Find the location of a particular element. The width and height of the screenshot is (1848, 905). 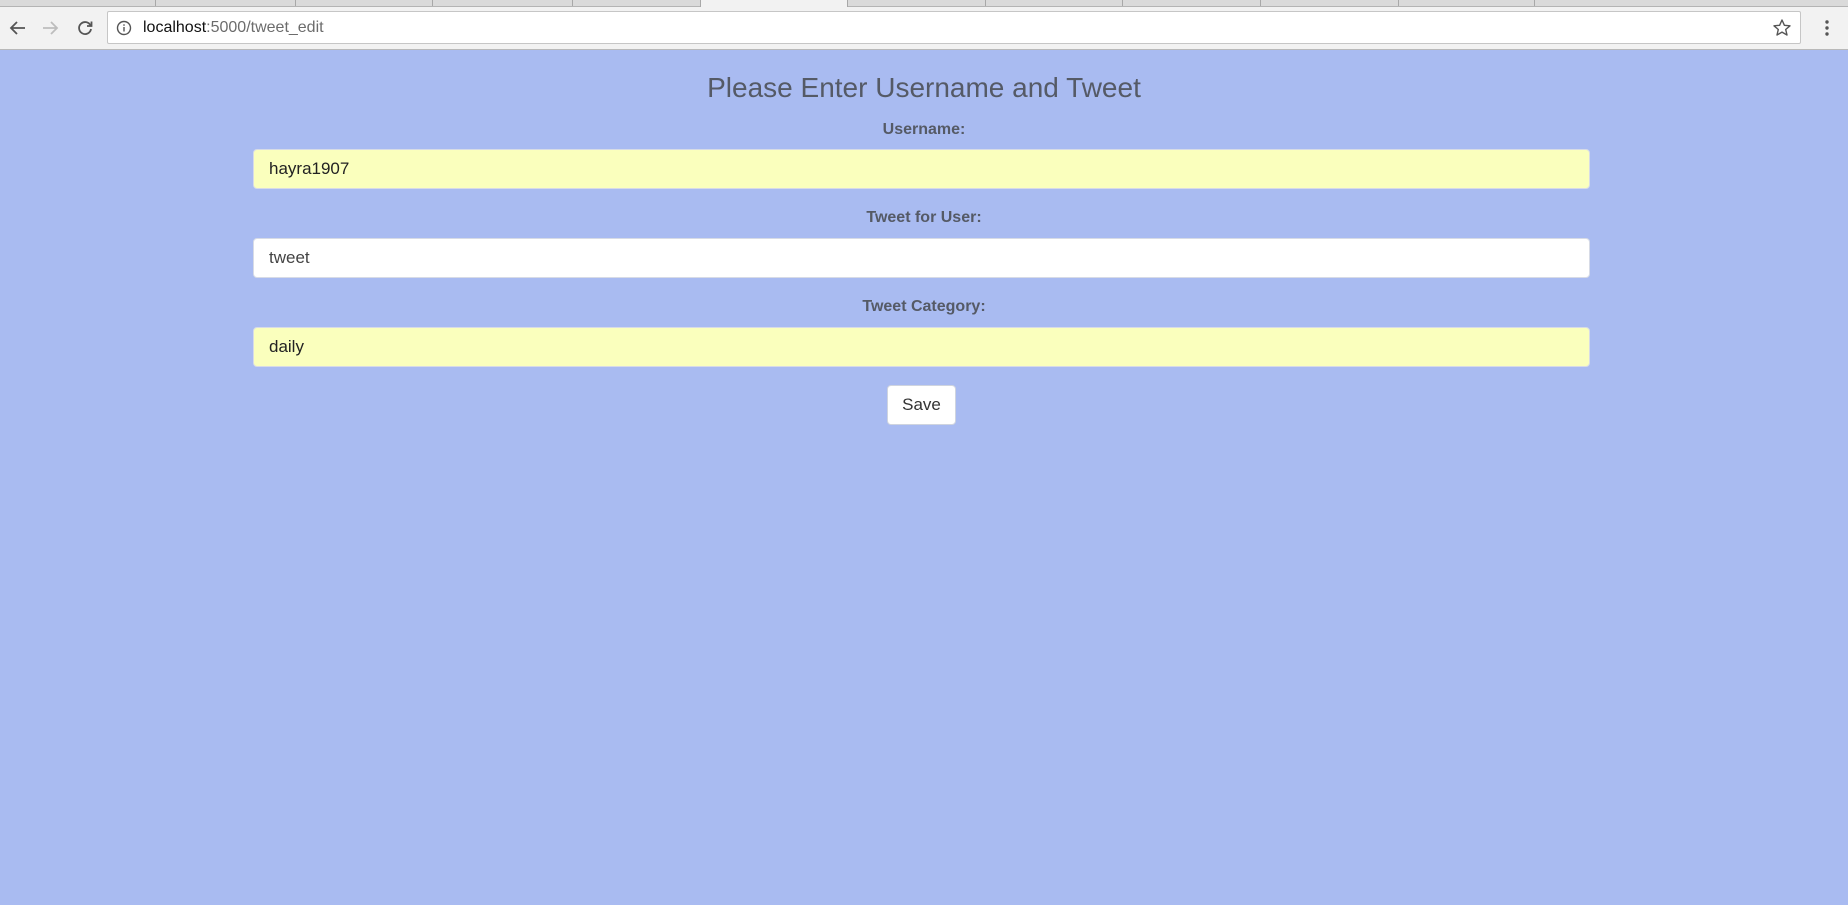

active-tab is located at coordinates (774, 3).